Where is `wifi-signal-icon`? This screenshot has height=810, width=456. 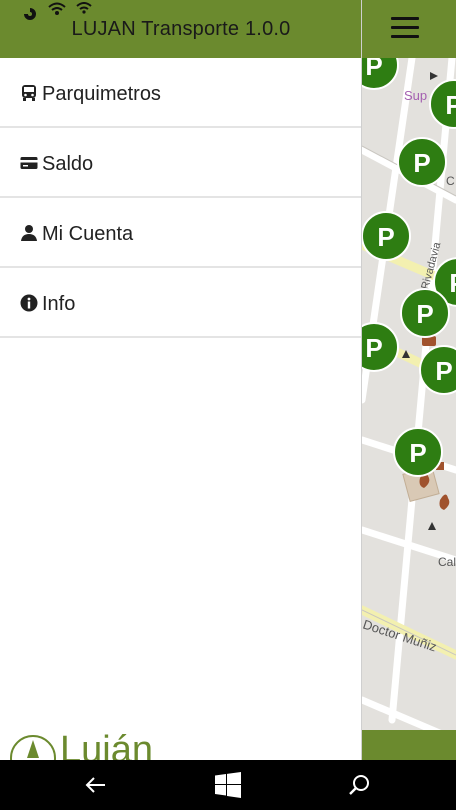
wifi-signal-icon is located at coordinates (57, 8).